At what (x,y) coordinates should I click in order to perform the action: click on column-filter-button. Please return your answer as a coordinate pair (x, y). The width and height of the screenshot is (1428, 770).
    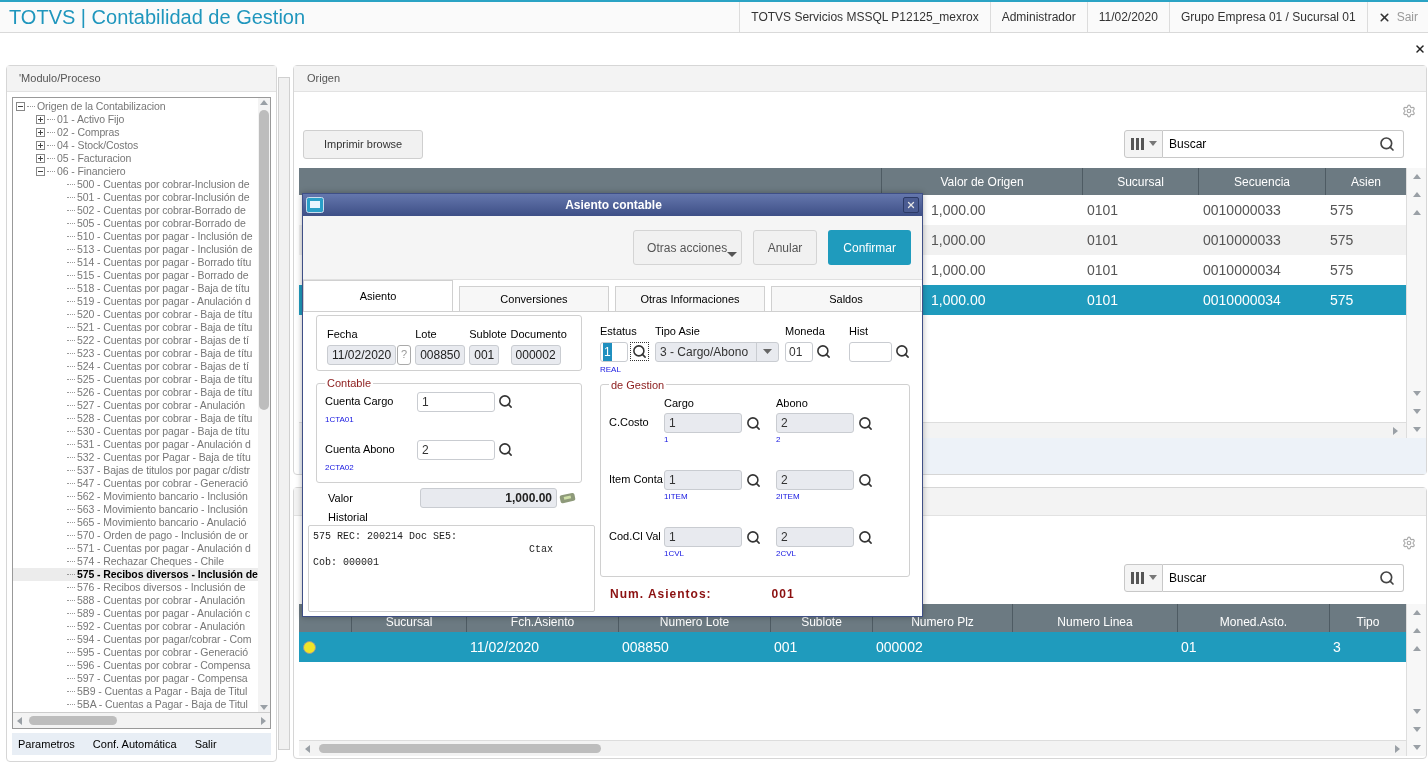
    Looking at the image, I should click on (1143, 144).